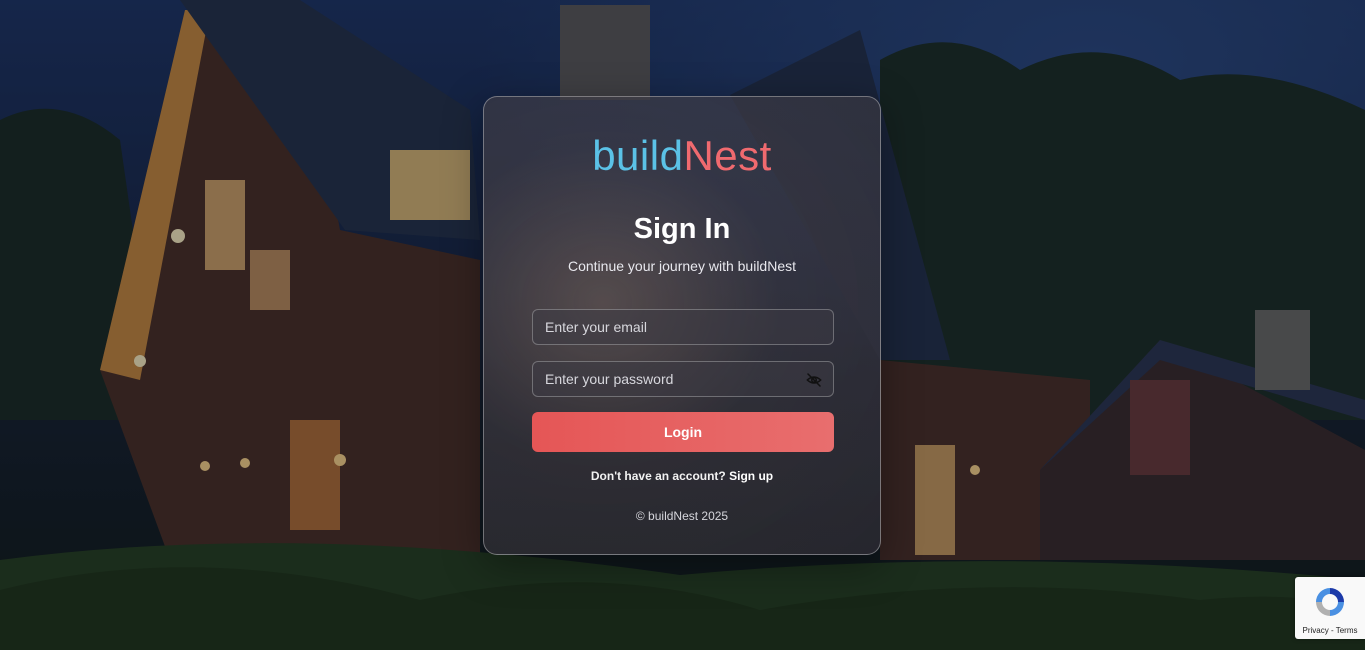 The image size is (1365, 650). What do you see at coordinates (658, 476) in the screenshot?
I see `signup-prompt-text: Don't have an account?` at bounding box center [658, 476].